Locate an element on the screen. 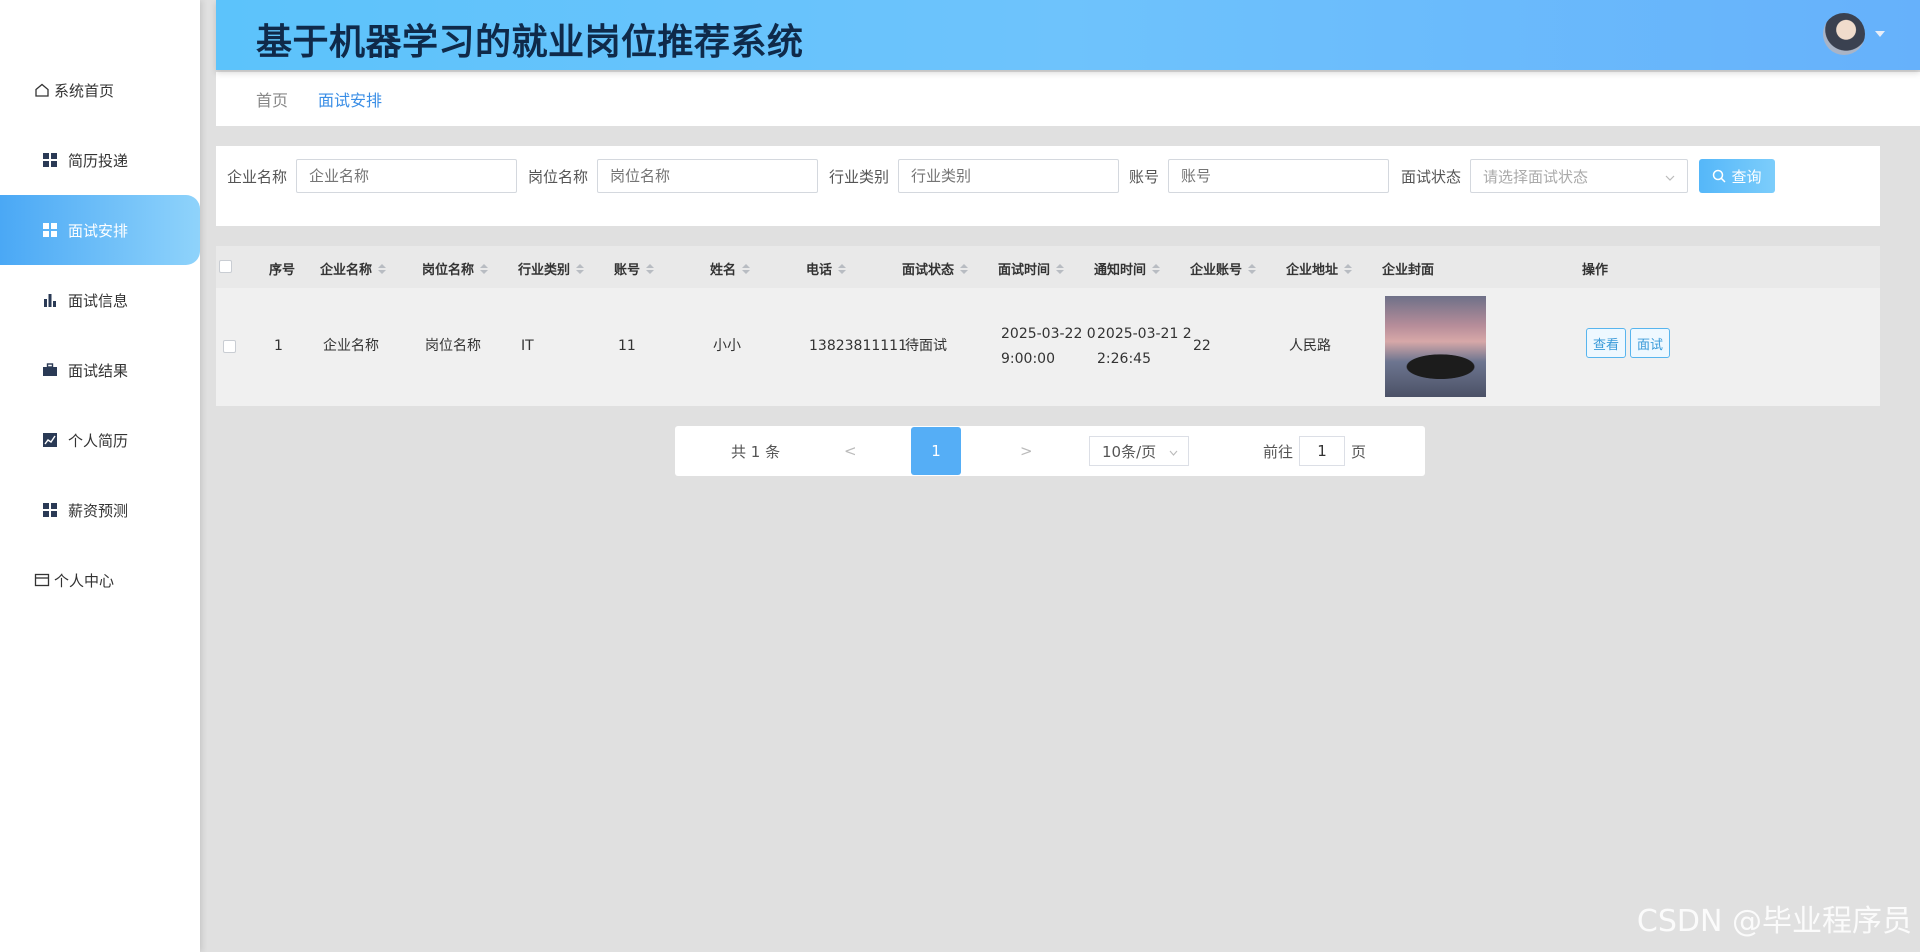  sidebar-item-home: 系统首页 is located at coordinates (100, 90).